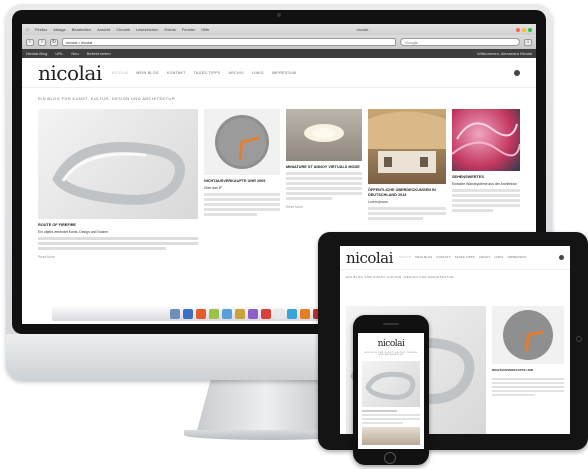 Image resolution: width=588 pixels, height=469 pixels. Describe the element at coordinates (81, 29) in the screenshot. I see `menu-item: Bearbeiten` at that location.